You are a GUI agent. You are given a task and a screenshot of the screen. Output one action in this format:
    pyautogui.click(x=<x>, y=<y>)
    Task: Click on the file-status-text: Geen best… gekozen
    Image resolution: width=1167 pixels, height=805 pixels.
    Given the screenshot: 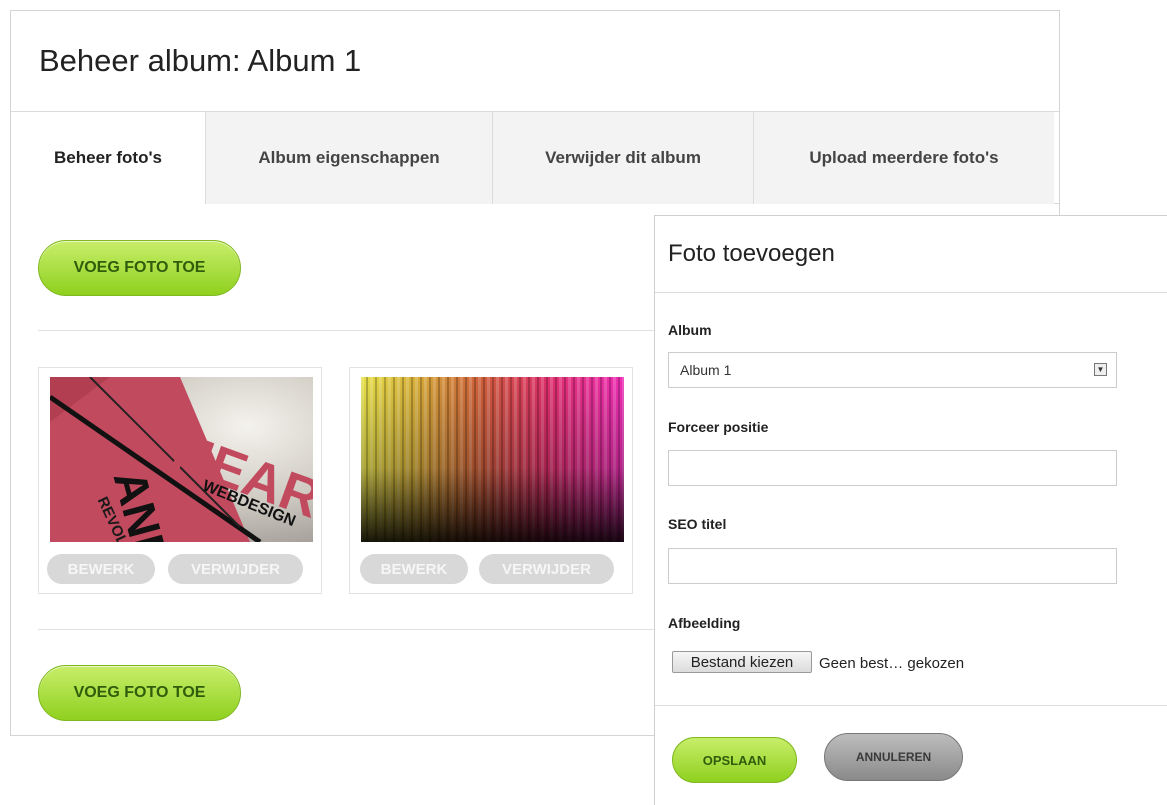 What is the action you would take?
    pyautogui.click(x=892, y=663)
    